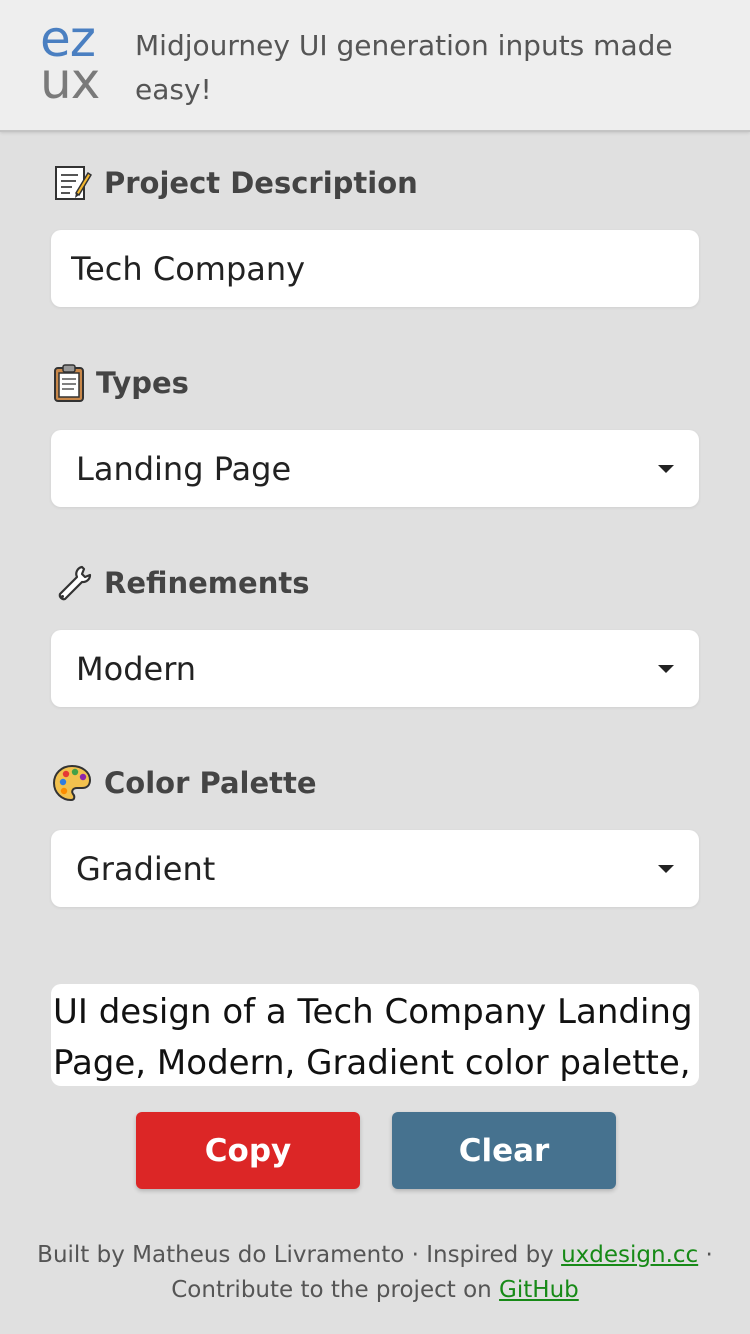  I want to click on project-description-label: Project Description, so click(235, 183).